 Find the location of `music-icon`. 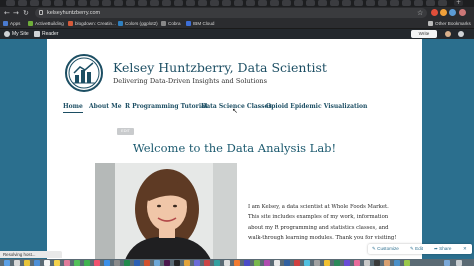

music-icon is located at coordinates (97, 263).